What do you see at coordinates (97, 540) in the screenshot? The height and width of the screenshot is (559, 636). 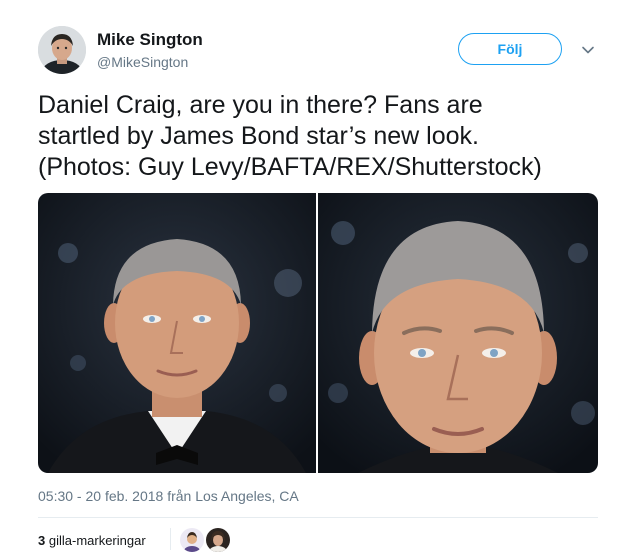 I see `likes-label: gilla-markeringar` at bounding box center [97, 540].